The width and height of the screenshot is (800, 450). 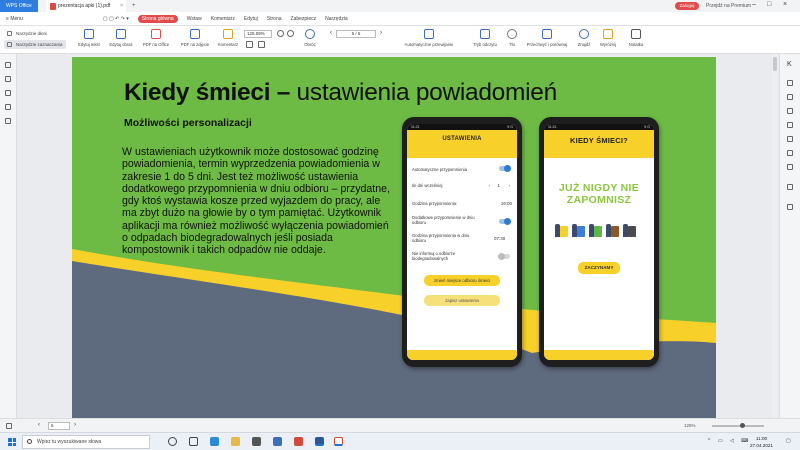 I want to click on edit-text-button: Edytuj tekst, so click(x=89, y=38).